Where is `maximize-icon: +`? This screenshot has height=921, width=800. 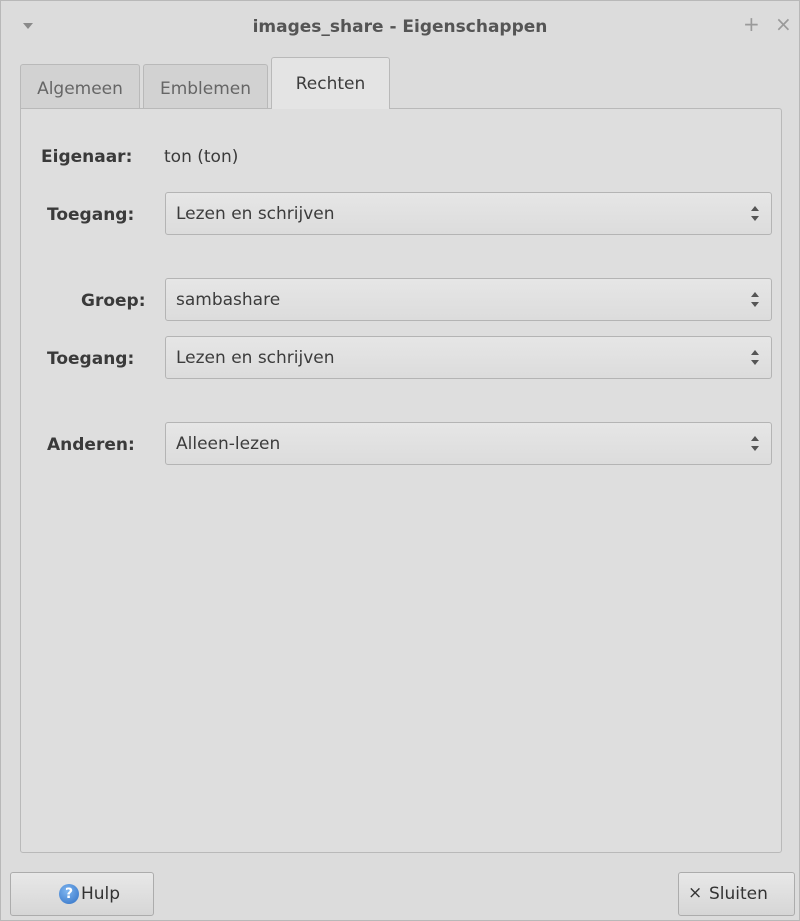 maximize-icon: + is located at coordinates (751, 24).